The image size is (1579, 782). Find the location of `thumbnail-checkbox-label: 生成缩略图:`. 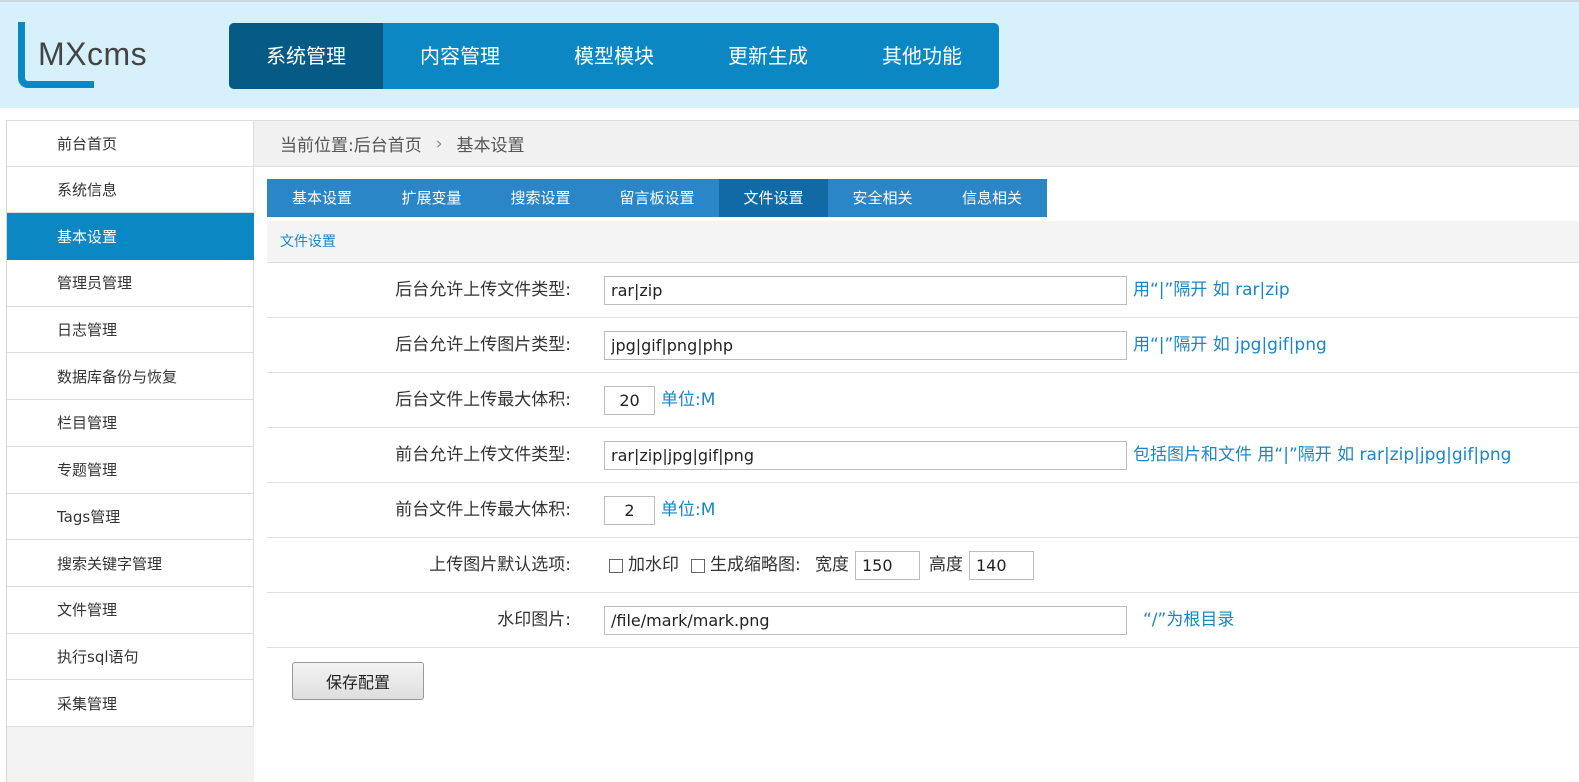

thumbnail-checkbox-label: 生成缩略图: is located at coordinates (755, 565).